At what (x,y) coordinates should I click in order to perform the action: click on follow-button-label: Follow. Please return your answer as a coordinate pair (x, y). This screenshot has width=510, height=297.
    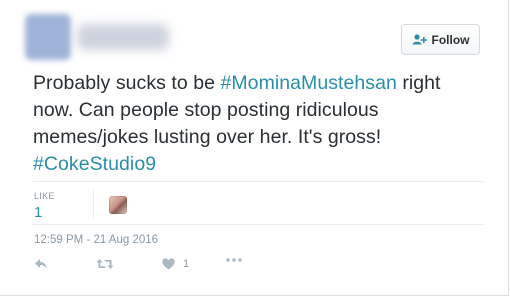
    Looking at the image, I should click on (450, 39).